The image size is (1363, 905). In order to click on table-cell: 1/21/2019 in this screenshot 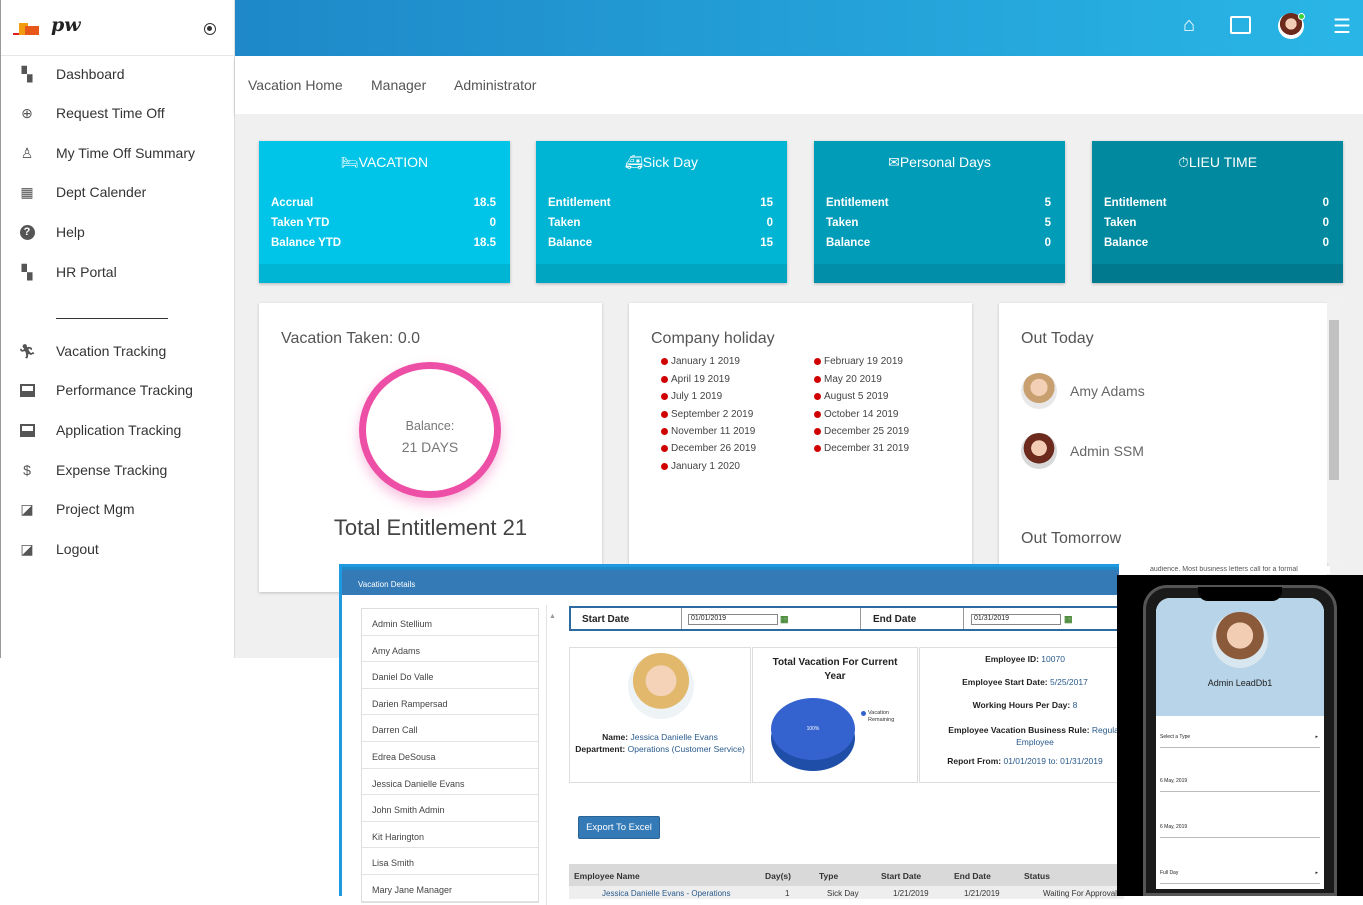, I will do `click(911, 893)`.